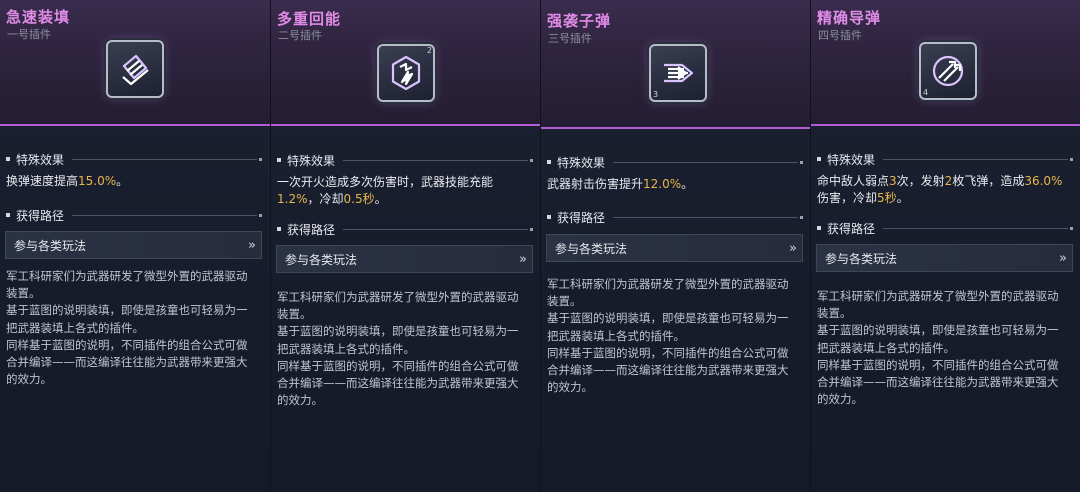 This screenshot has height=492, width=1080. What do you see at coordinates (840, 35) in the screenshot?
I see `plugin-subtitle: 四号插件` at bounding box center [840, 35].